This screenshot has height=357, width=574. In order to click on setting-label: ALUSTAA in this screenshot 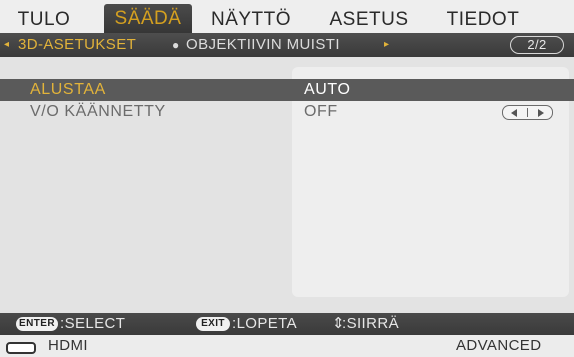, I will do `click(68, 89)`.